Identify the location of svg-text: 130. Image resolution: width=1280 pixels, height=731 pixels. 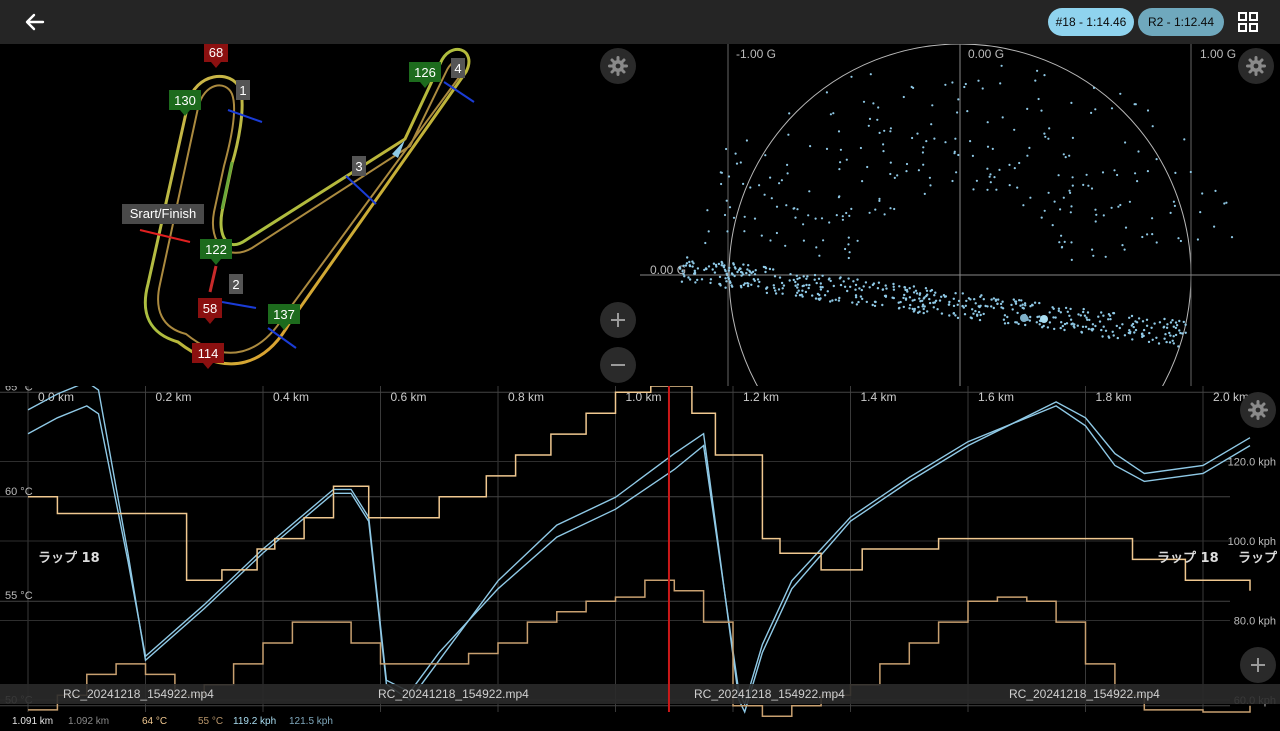
(185, 100).